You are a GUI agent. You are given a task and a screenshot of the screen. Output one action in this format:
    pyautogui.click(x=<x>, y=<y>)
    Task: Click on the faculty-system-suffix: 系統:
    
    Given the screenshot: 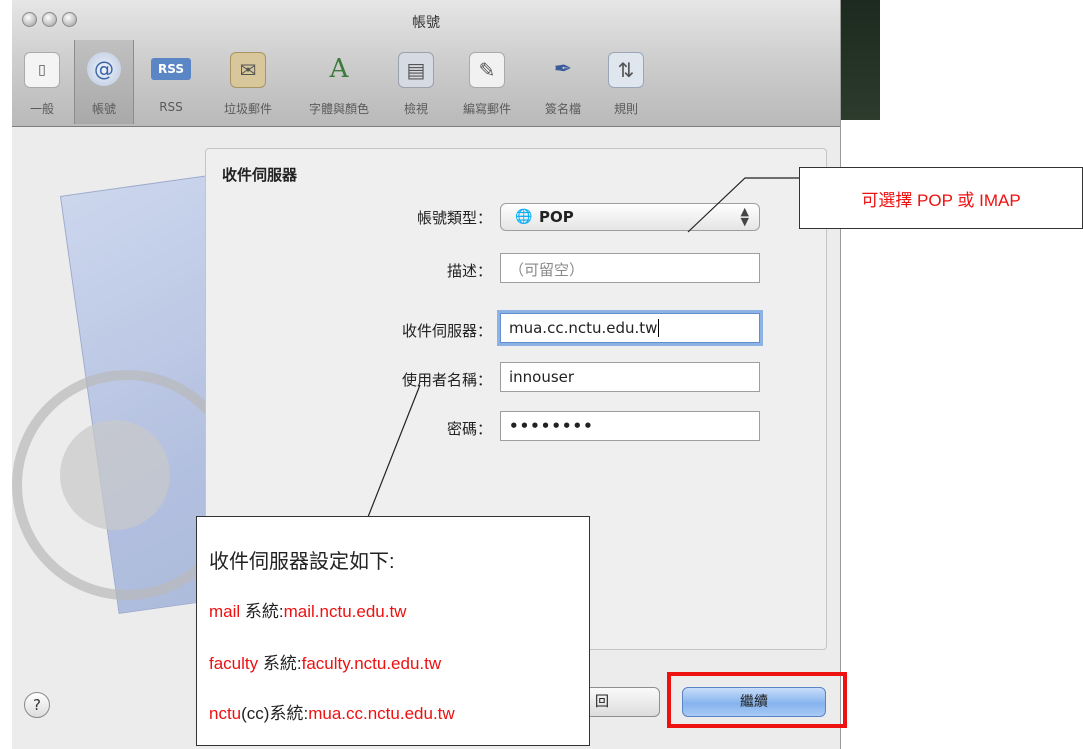 What is the action you would take?
    pyautogui.click(x=280, y=663)
    